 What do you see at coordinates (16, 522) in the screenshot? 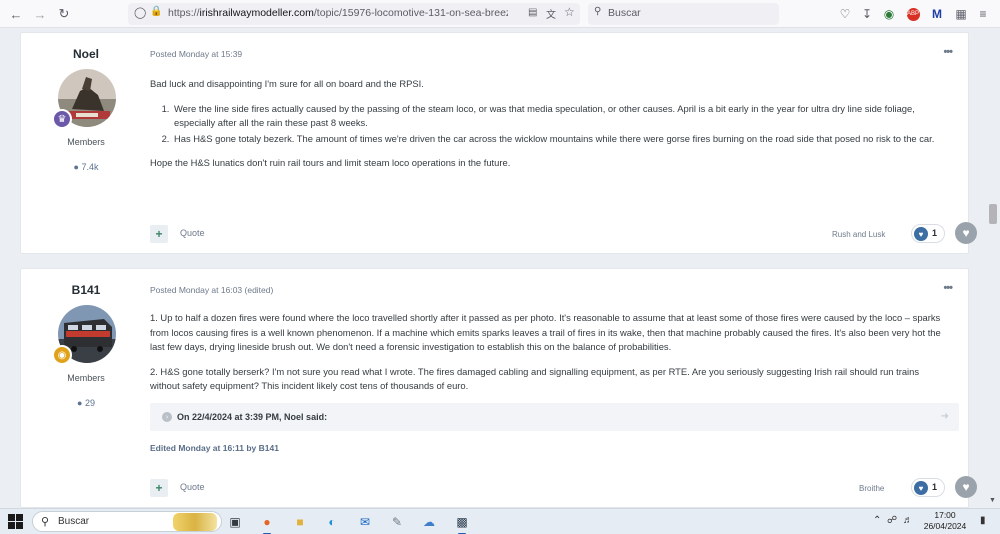
I see `windows-start-icon` at bounding box center [16, 522].